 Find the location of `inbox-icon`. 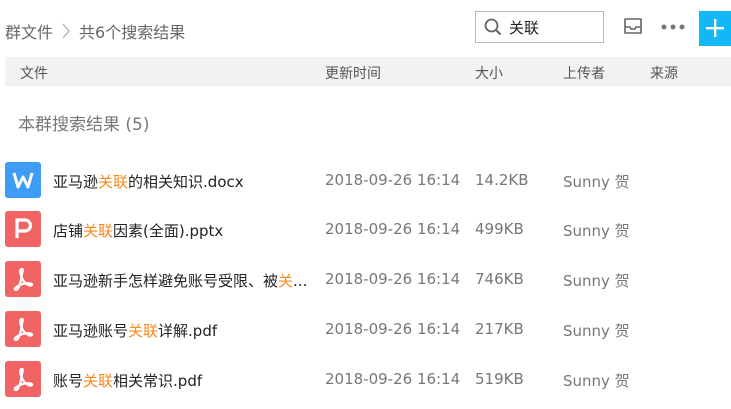

inbox-icon is located at coordinates (633, 26).